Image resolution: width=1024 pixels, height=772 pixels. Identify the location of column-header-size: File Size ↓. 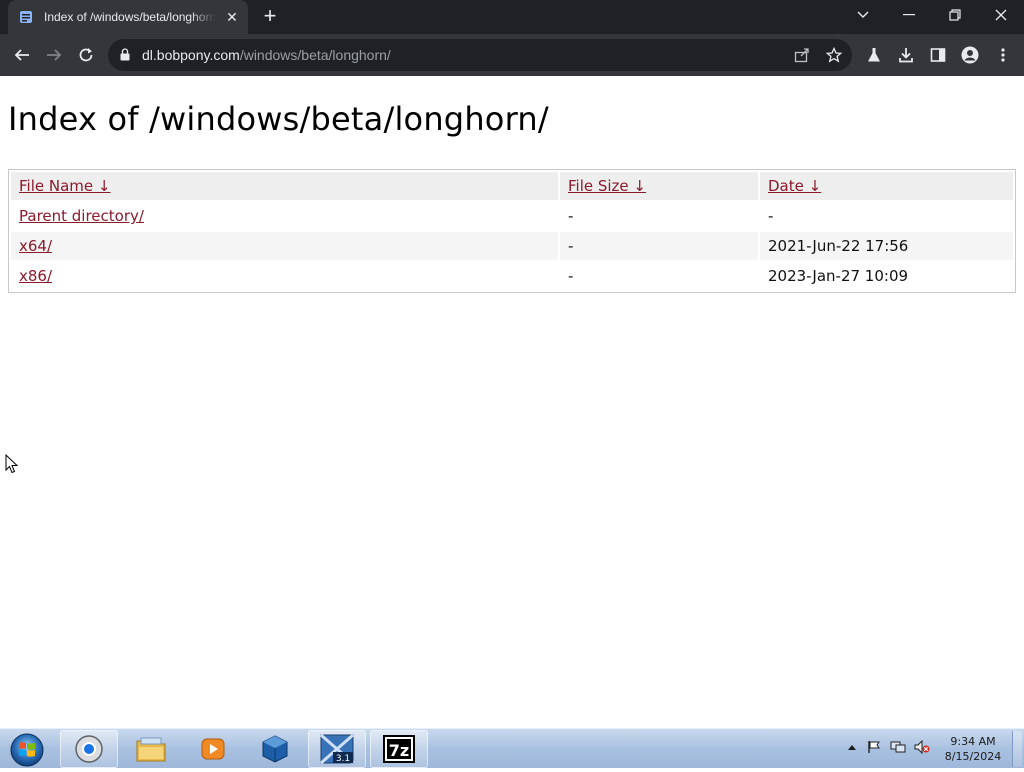
(659, 186).